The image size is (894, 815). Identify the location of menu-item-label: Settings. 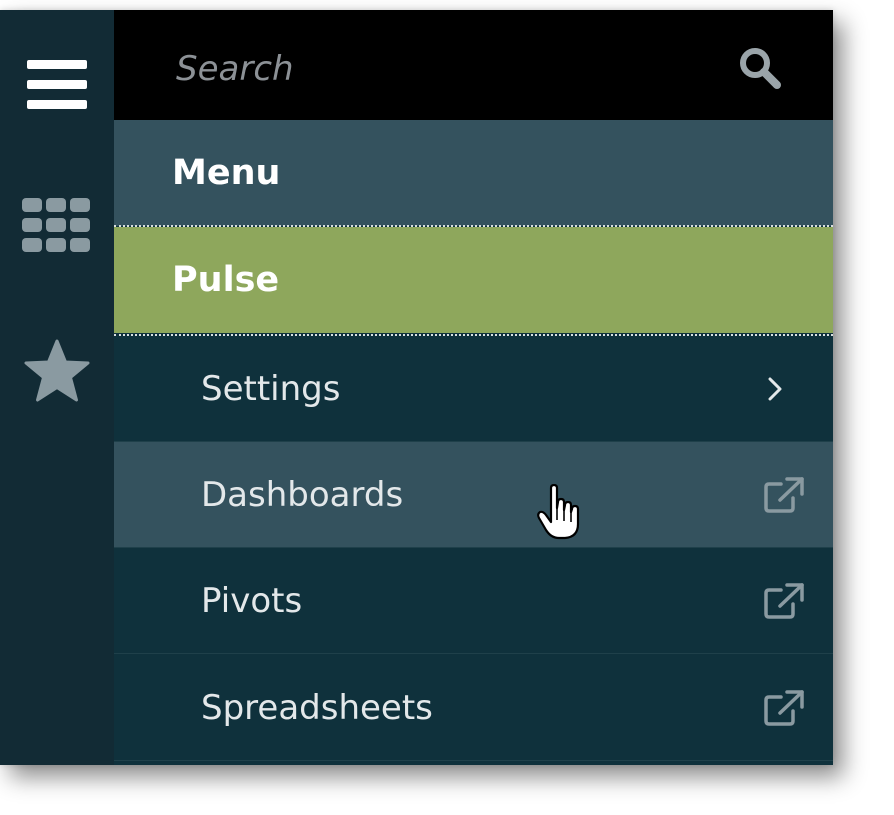
(271, 388).